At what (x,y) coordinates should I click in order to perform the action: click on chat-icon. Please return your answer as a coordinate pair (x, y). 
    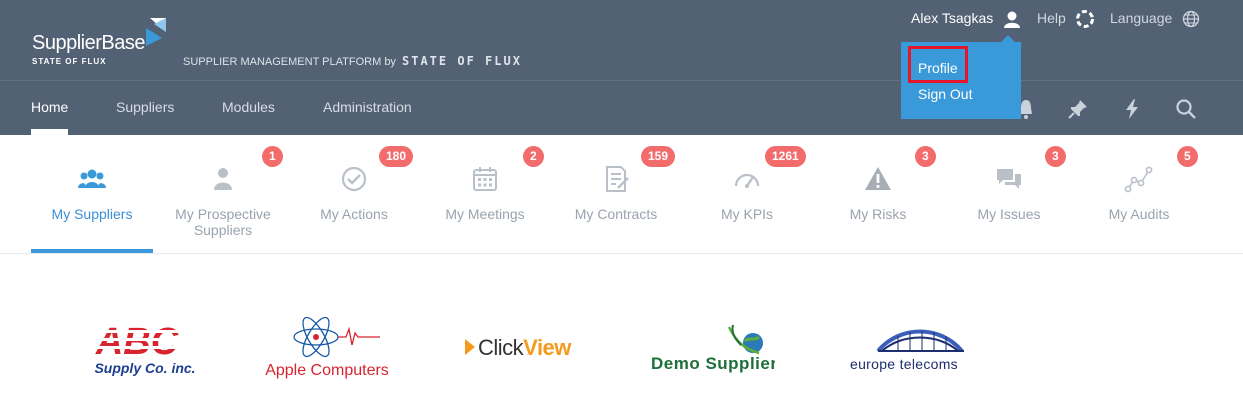
    Looking at the image, I should click on (1009, 179).